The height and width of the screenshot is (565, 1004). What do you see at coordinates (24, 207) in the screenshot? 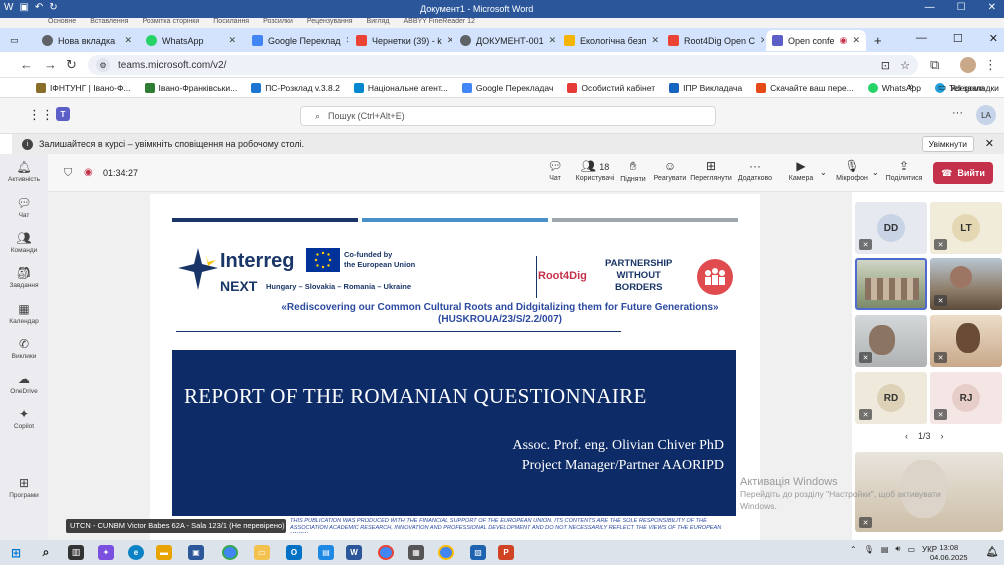
I see `rail-item-chat: 💬︎ Чат` at bounding box center [24, 207].